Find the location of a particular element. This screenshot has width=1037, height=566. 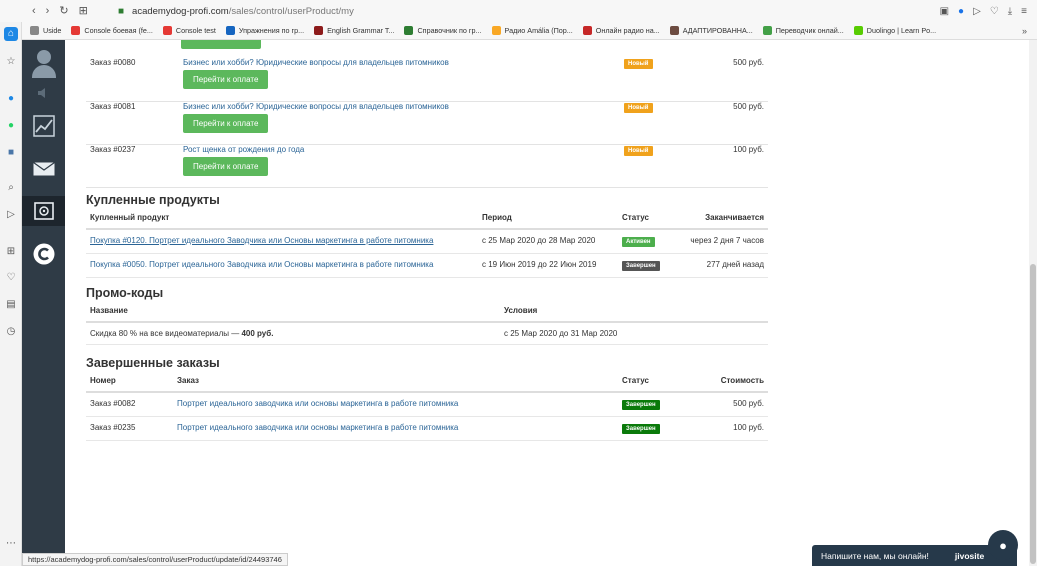

chat-widget: Напишите нам, мы онлайн! jivosite is located at coordinates (914, 555).